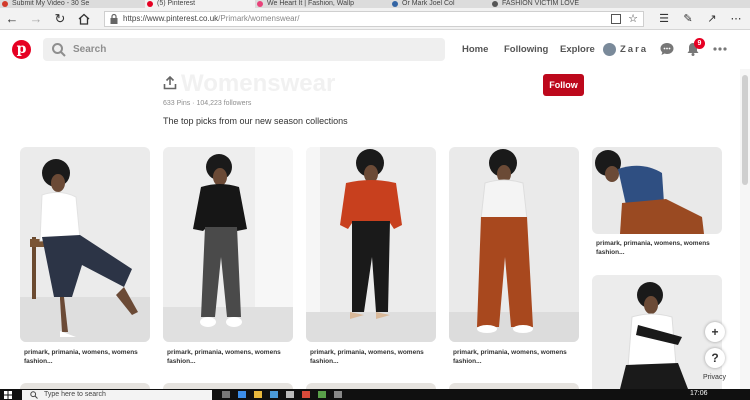 The image size is (750, 400). Describe the element at coordinates (541, 3) in the screenshot. I see `tab-label: FASHION VICTIM LOVE` at that location.